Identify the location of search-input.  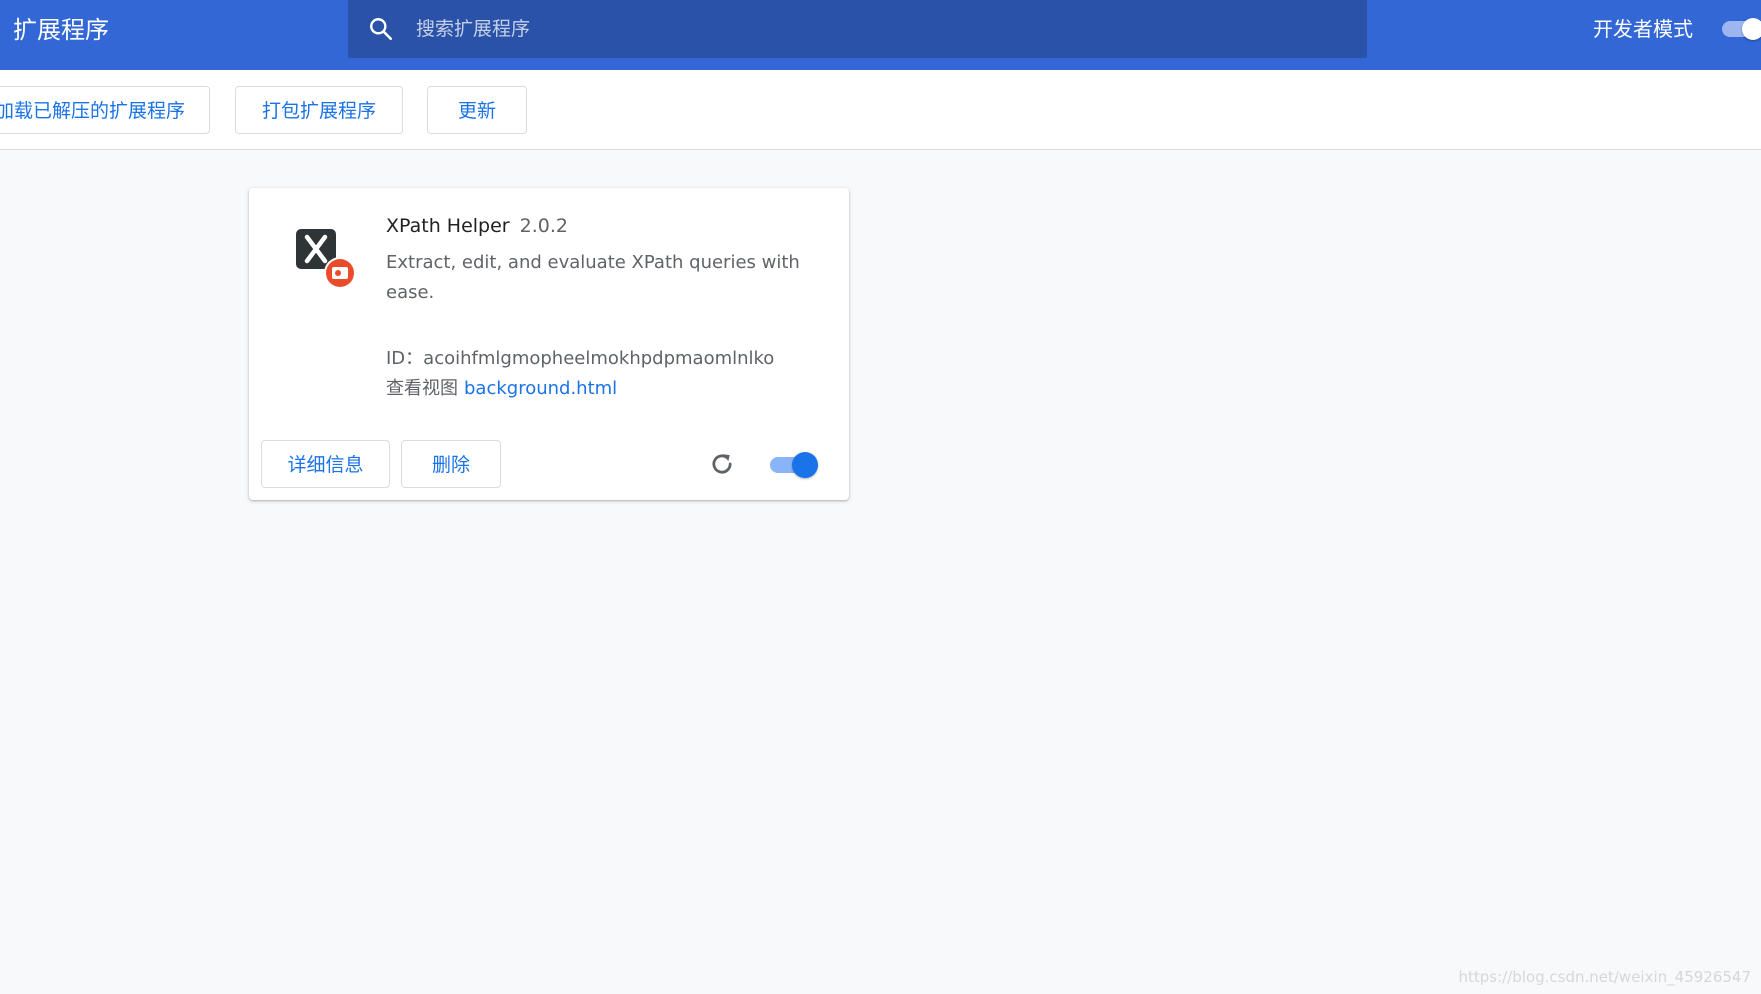
(876, 29).